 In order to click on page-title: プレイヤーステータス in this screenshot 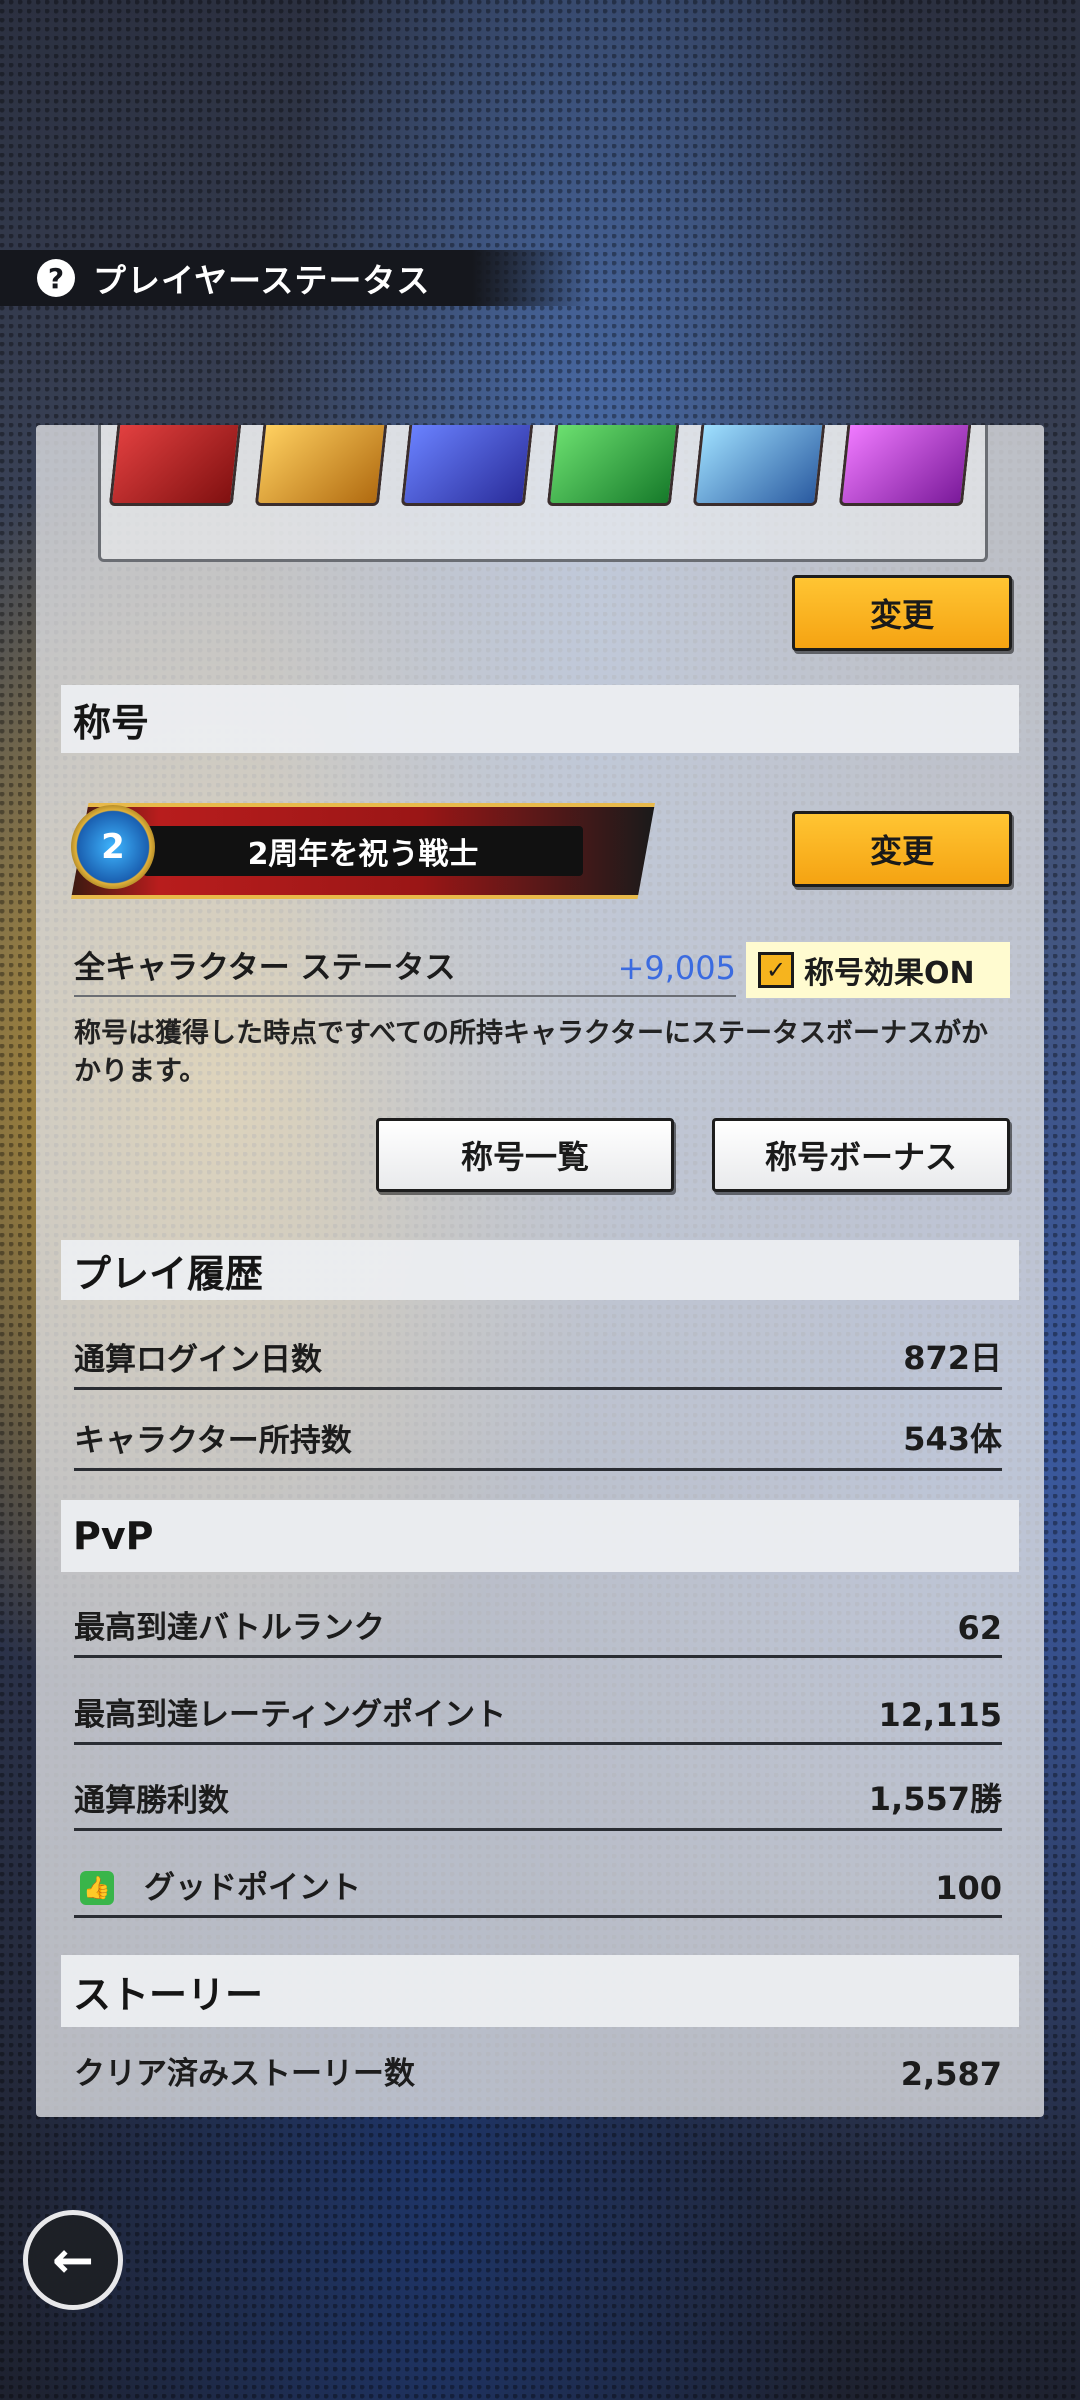, I will do `click(262, 280)`.